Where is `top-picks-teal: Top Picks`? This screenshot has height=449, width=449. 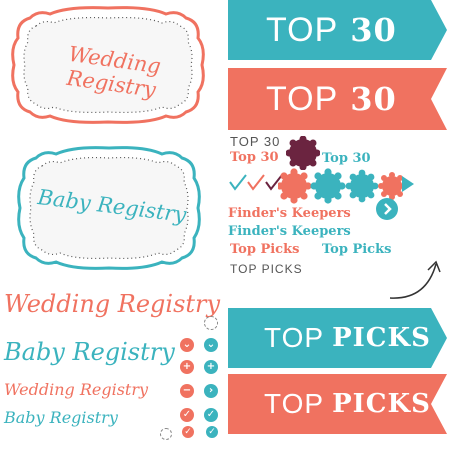 top-picks-teal: Top Picks is located at coordinates (357, 249).